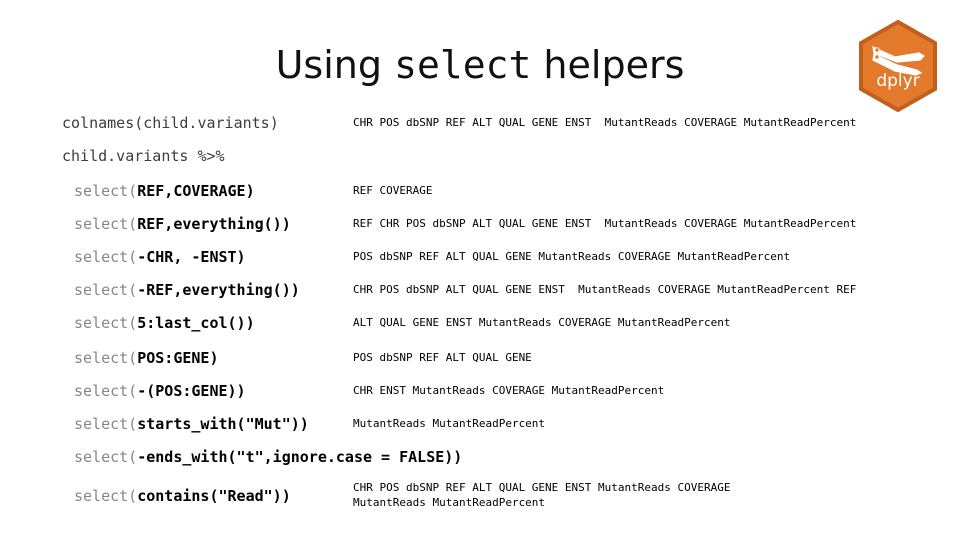 This screenshot has width=960, height=540. I want to click on page-title-code-token: select, so click(463, 65).